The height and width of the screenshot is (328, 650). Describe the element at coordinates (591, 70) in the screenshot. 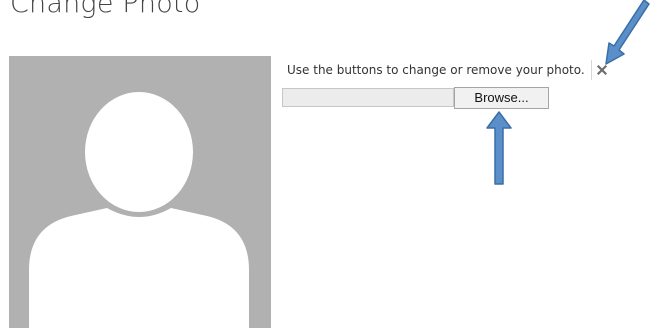

I see `divider` at that location.